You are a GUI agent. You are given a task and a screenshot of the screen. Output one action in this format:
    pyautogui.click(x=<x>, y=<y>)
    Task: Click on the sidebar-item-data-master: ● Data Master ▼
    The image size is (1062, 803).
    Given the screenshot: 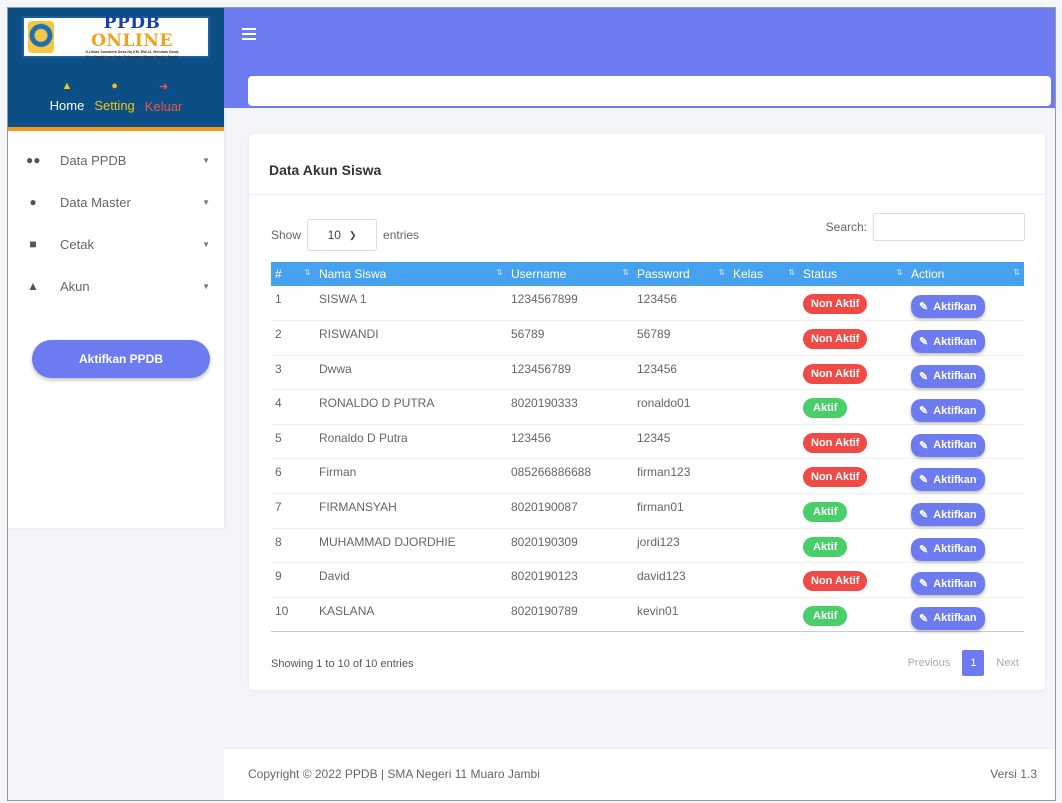 What is the action you would take?
    pyautogui.click(x=116, y=202)
    